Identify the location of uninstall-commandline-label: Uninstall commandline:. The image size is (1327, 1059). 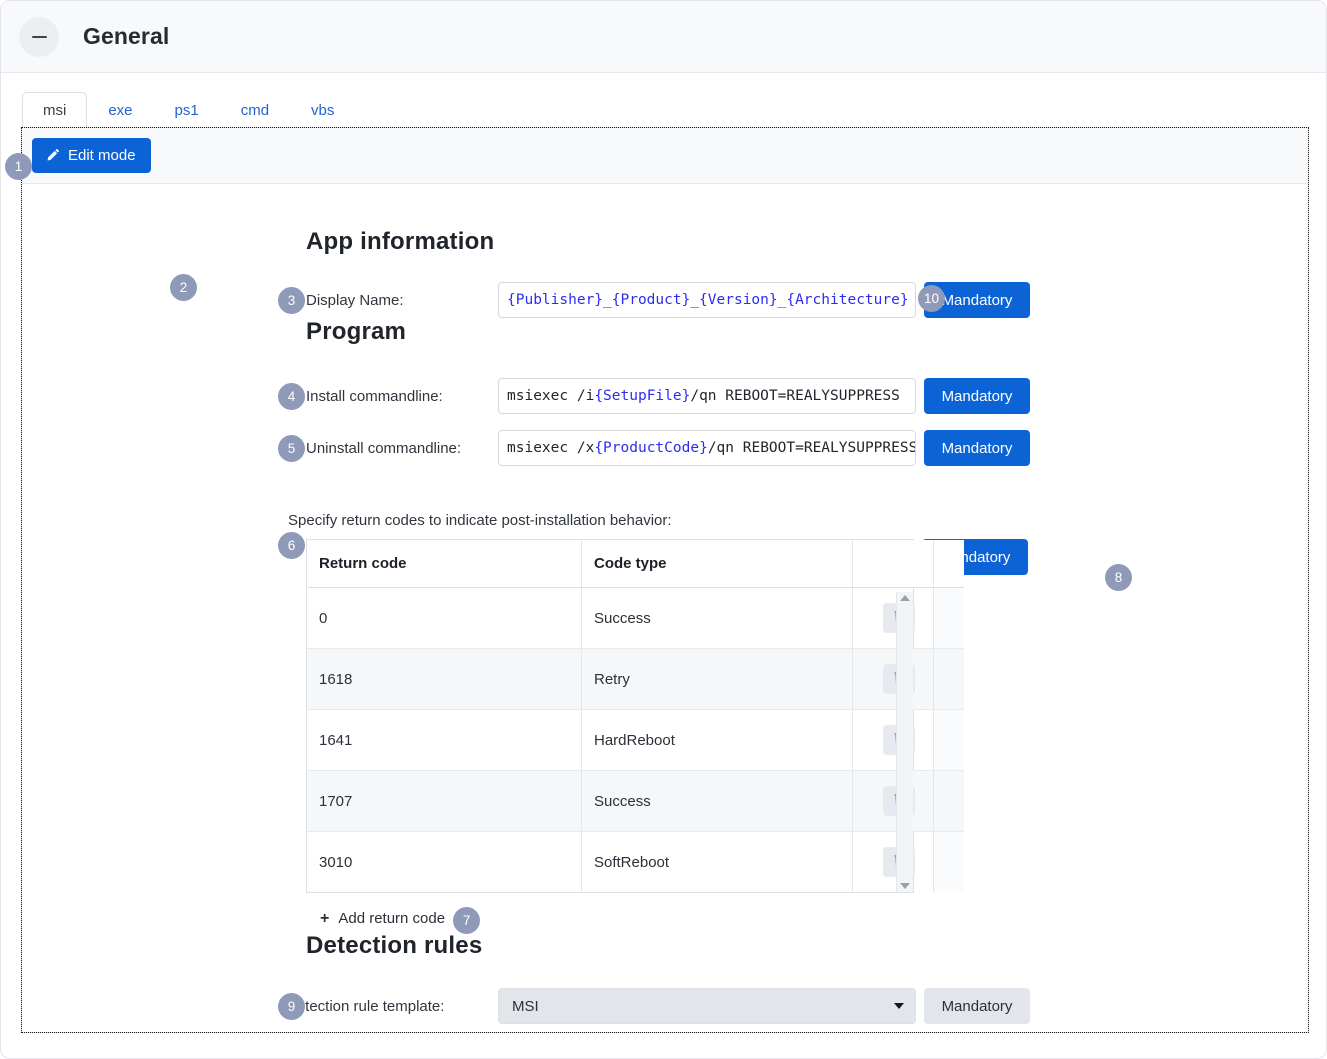
(384, 448).